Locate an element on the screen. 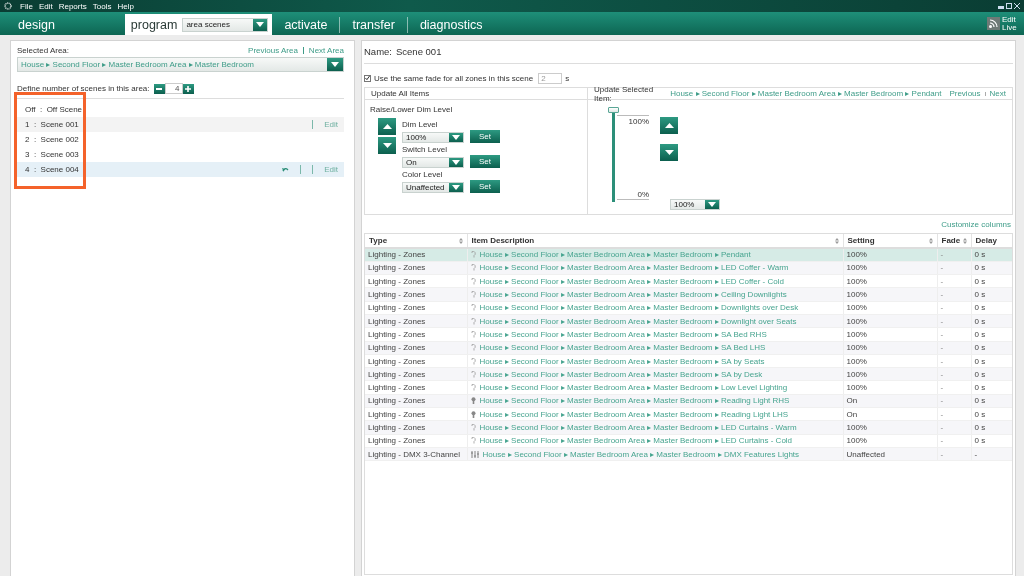 The image size is (1024, 576). app-logo-icon is located at coordinates (8, 6).